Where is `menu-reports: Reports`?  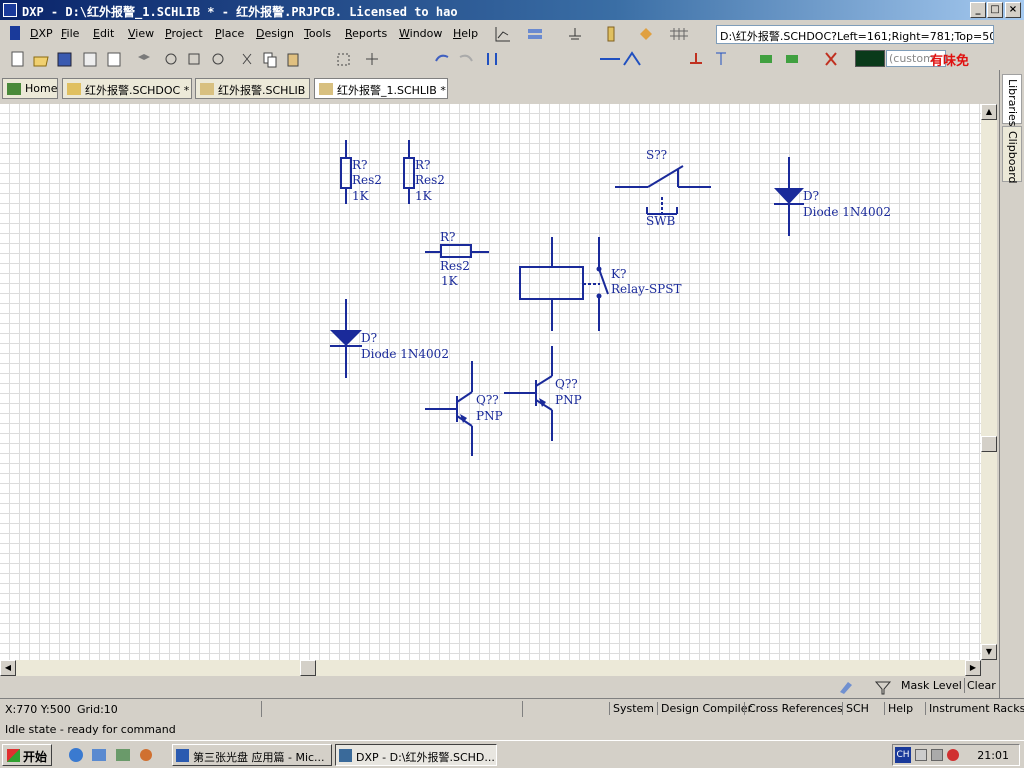 menu-reports: Reports is located at coordinates (366, 33).